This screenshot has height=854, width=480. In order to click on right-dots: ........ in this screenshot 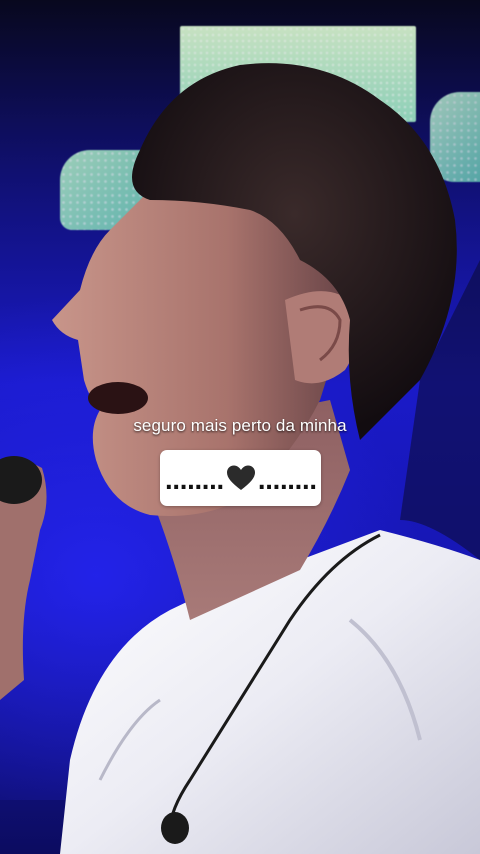, I will do `click(287, 482)`.